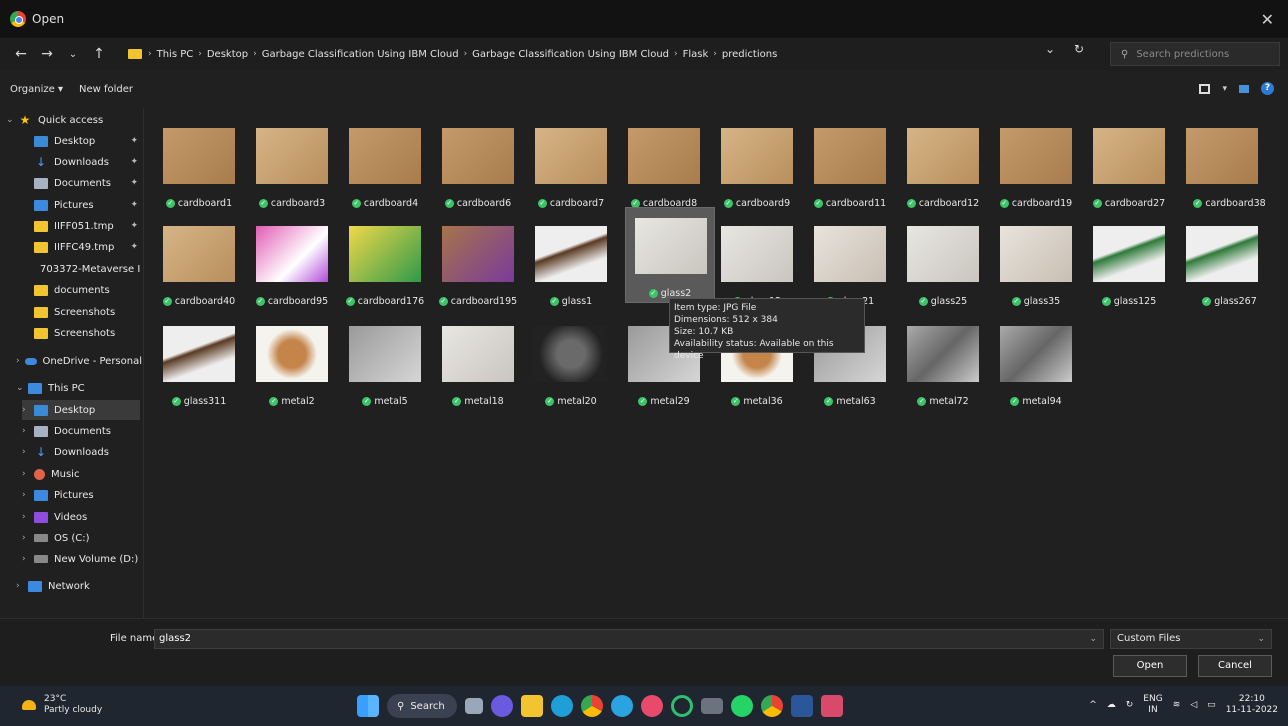  I want to click on file-item: ✓ glass311, so click(199, 364).